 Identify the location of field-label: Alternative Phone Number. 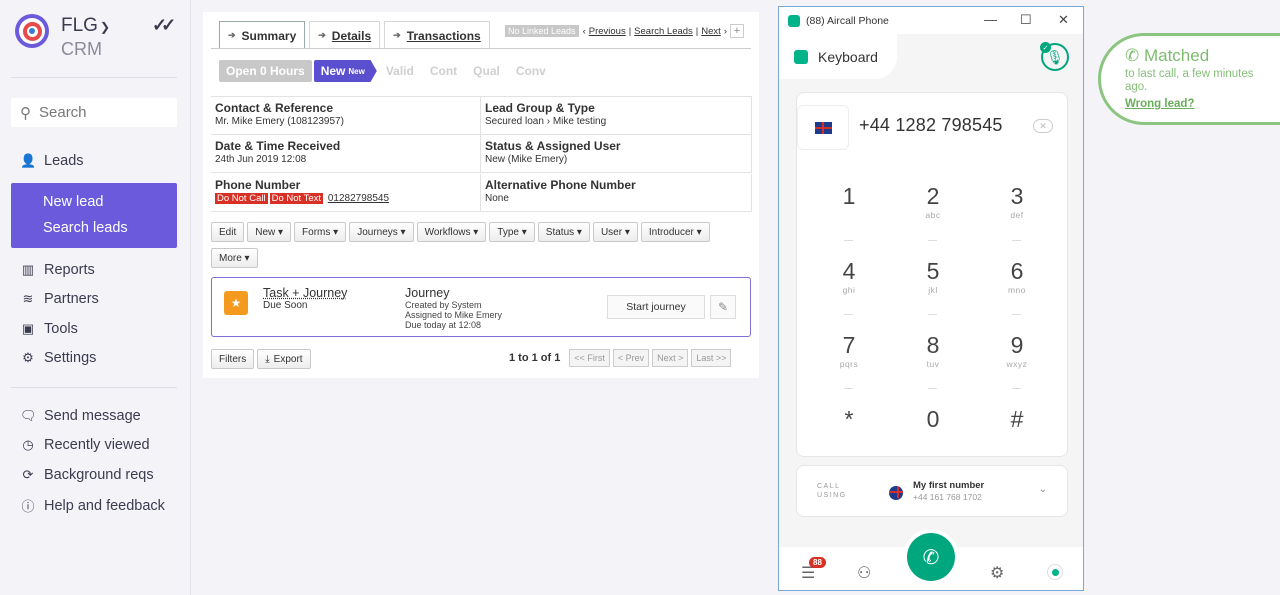
(560, 185).